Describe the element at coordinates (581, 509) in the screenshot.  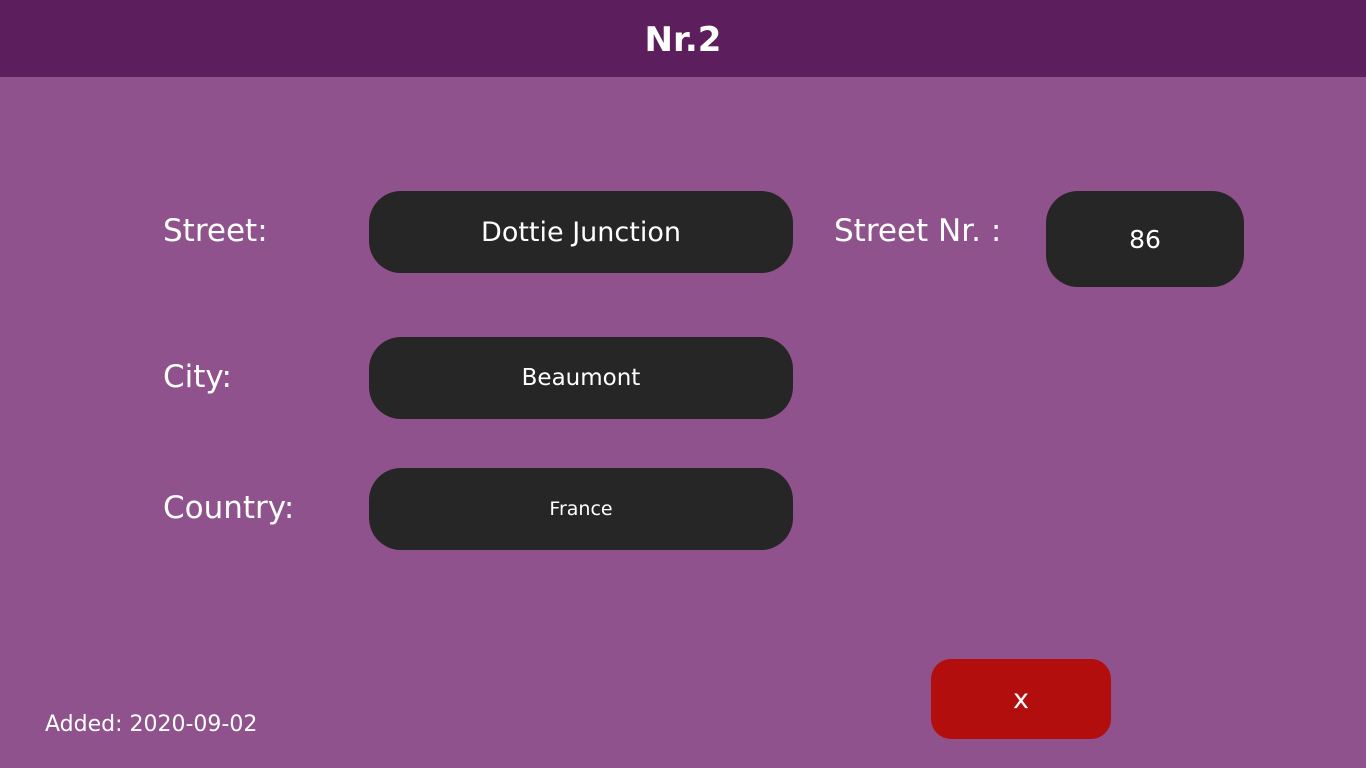
I see `country-field: France` at that location.